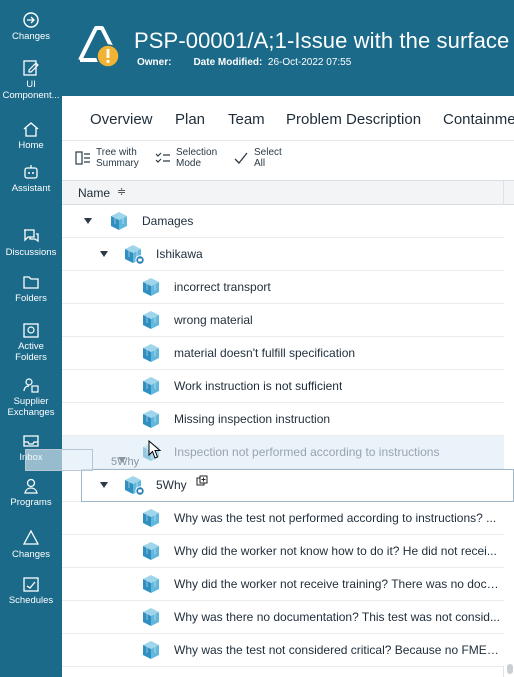 The width and height of the screenshot is (514, 677). I want to click on nav-item-assistant: Assistant, so click(31, 178).